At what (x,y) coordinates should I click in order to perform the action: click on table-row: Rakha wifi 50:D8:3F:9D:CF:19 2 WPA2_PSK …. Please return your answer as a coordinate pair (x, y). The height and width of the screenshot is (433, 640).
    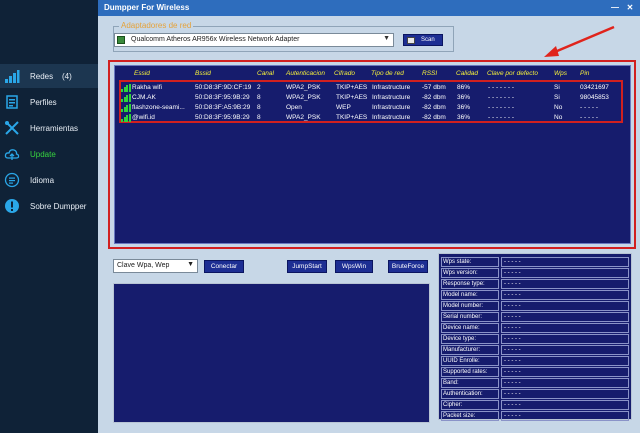
    Looking at the image, I should click on (373, 88).